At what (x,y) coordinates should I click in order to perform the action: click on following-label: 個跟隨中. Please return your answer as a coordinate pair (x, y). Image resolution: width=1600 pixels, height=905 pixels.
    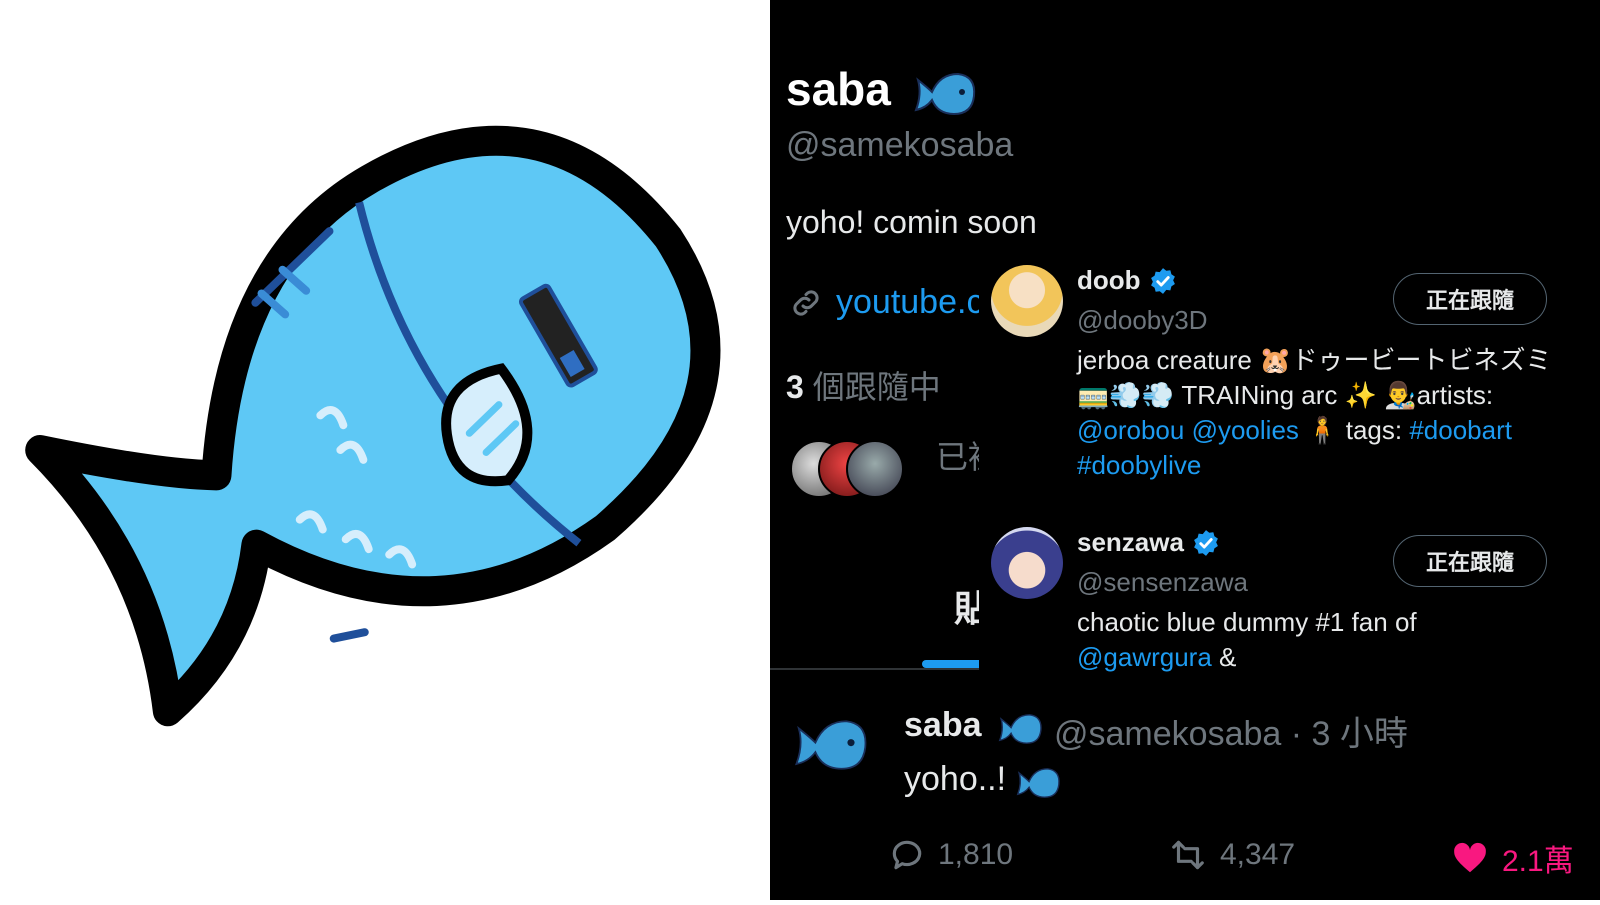
    Looking at the image, I should click on (872, 387).